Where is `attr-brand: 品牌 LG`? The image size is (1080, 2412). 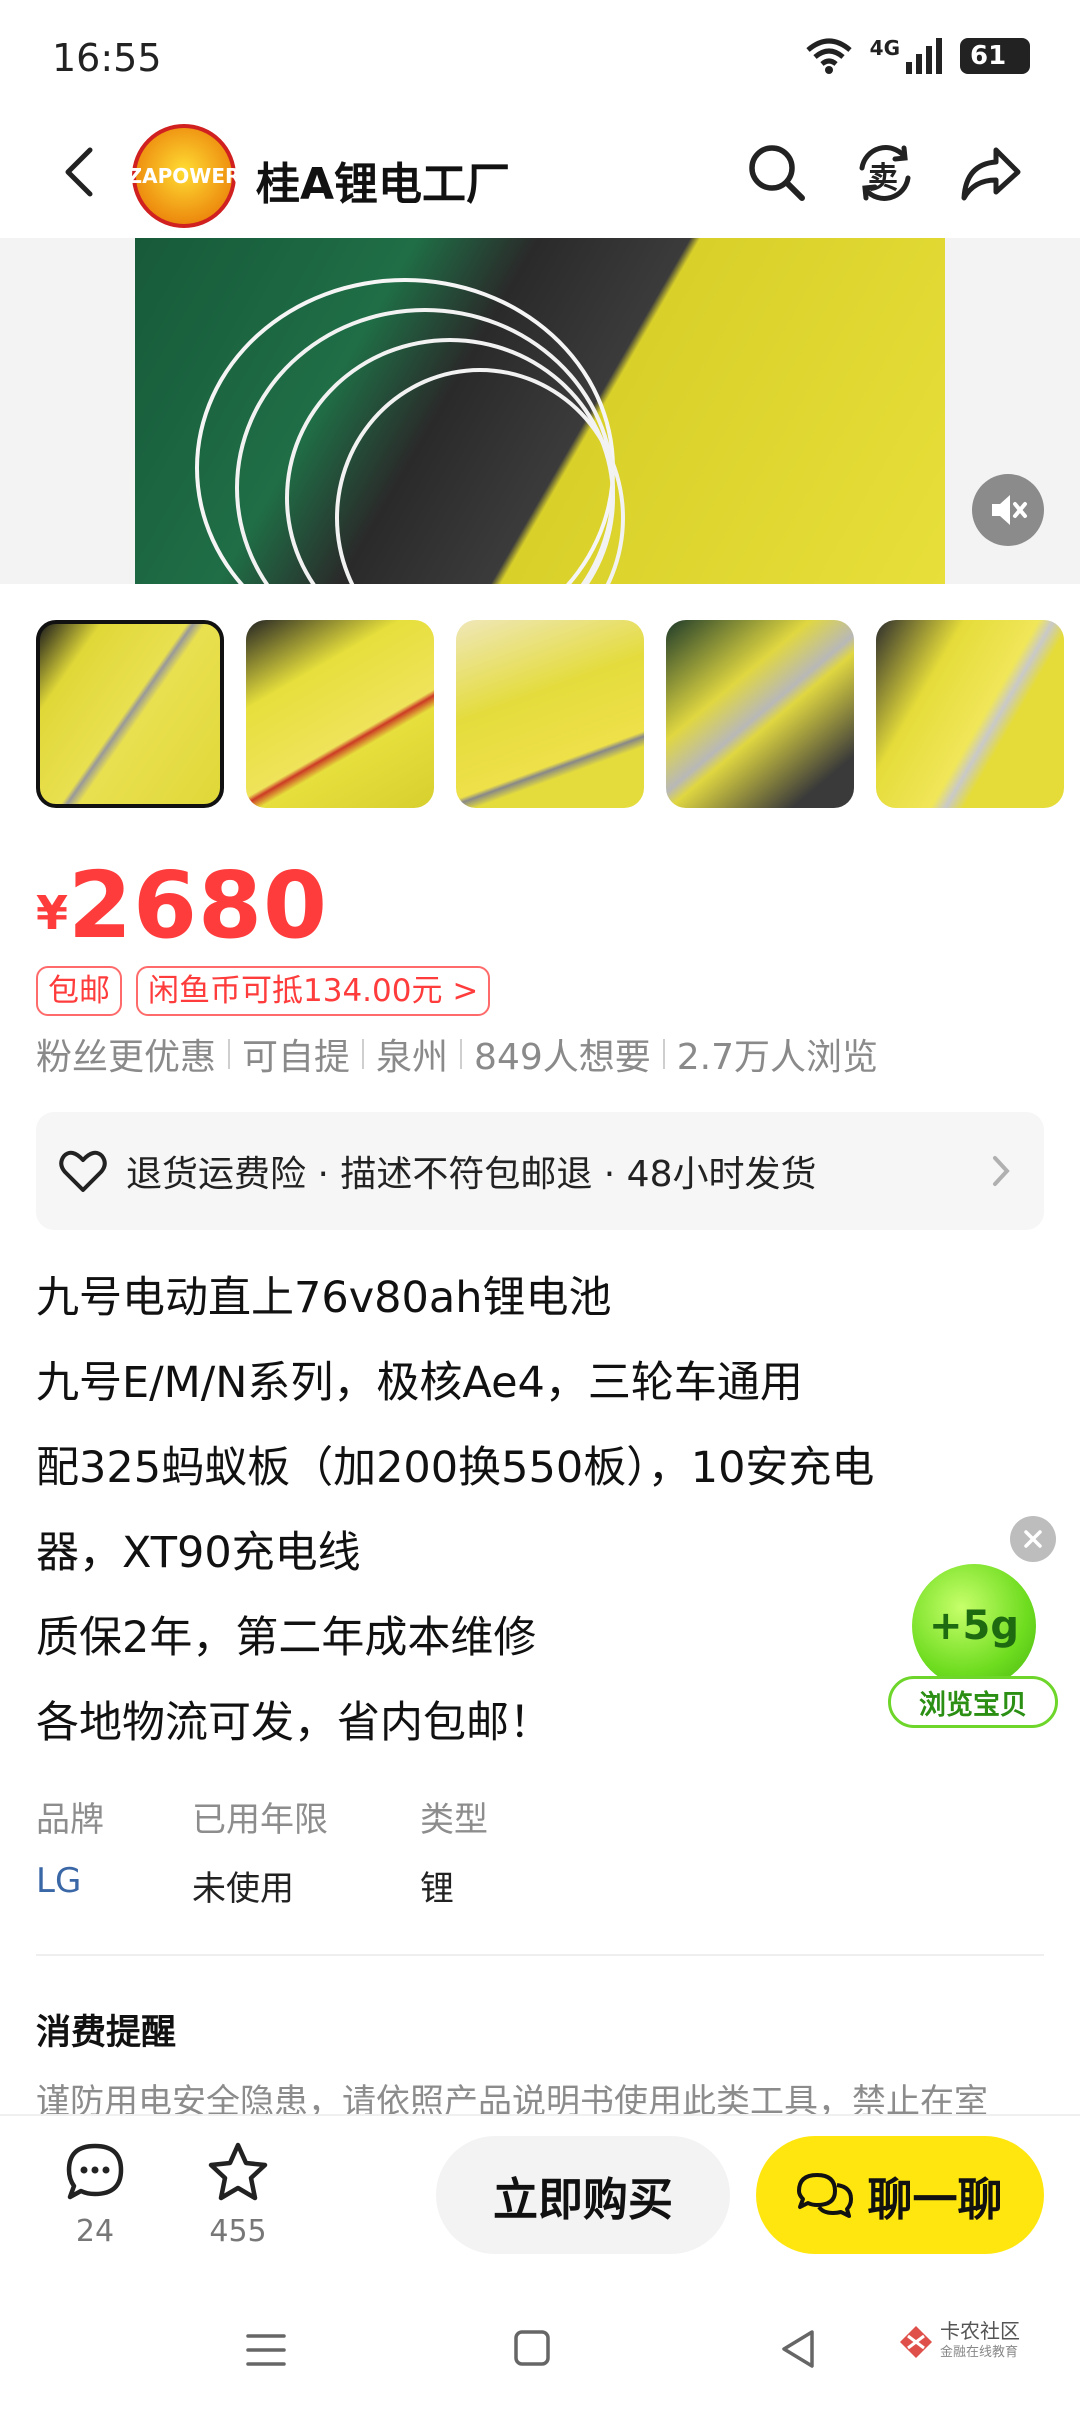 attr-brand: 品牌 LG is located at coordinates (114, 1851).